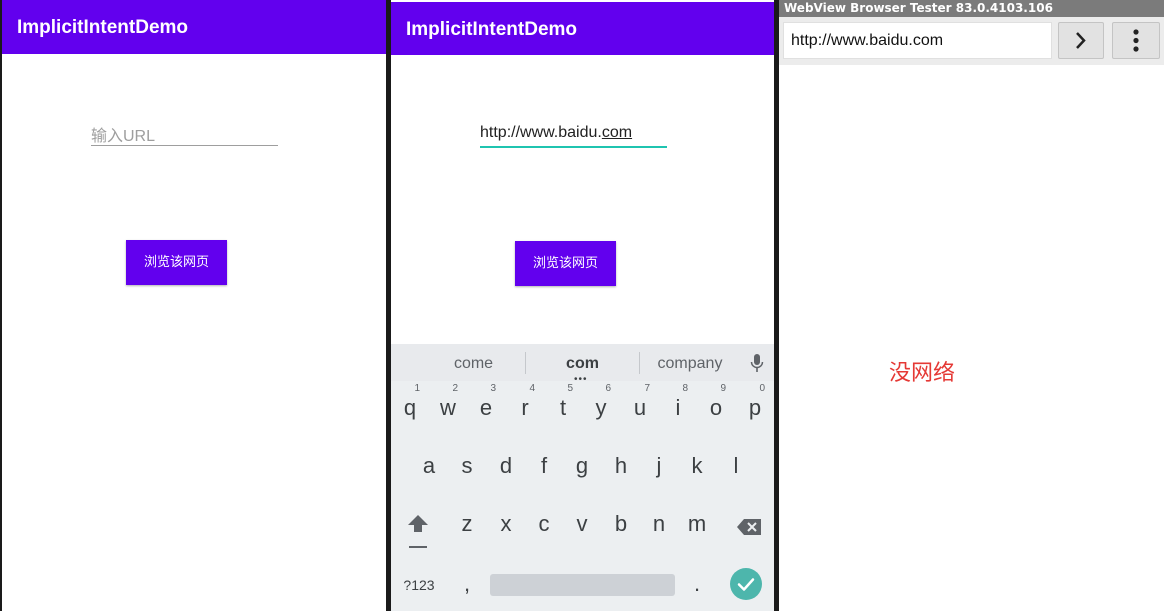 The height and width of the screenshot is (611, 1164). I want to click on key-label: x, so click(506, 523).